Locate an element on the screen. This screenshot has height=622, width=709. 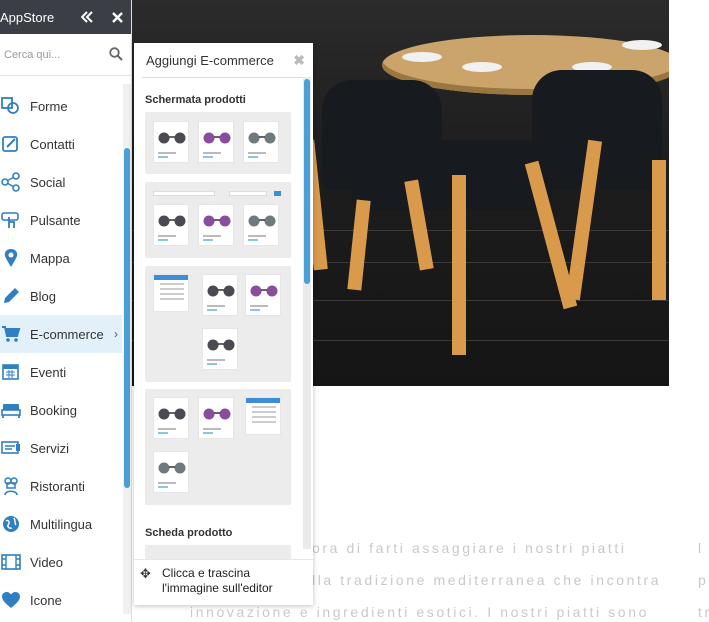
sidebar-item-multilingua: Multilingua is located at coordinates (61, 524).